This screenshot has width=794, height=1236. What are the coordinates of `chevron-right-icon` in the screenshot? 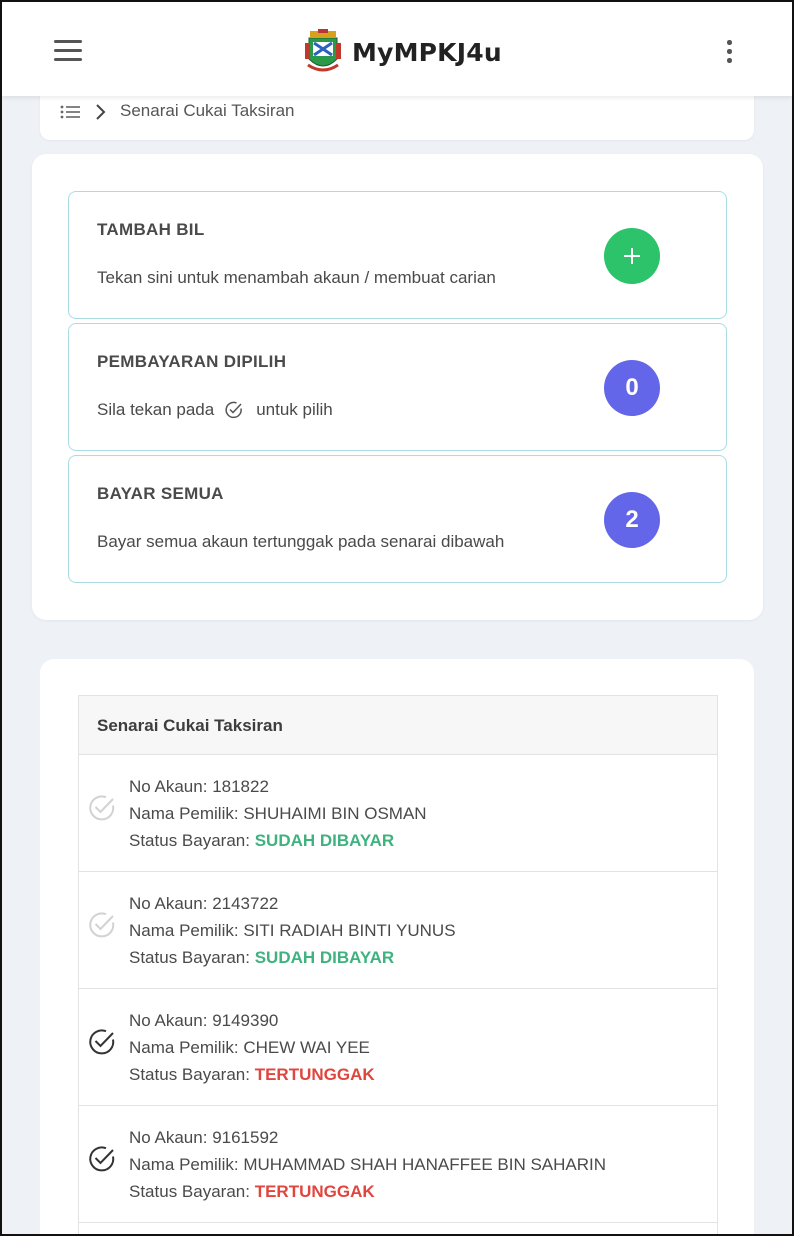 It's located at (101, 112).